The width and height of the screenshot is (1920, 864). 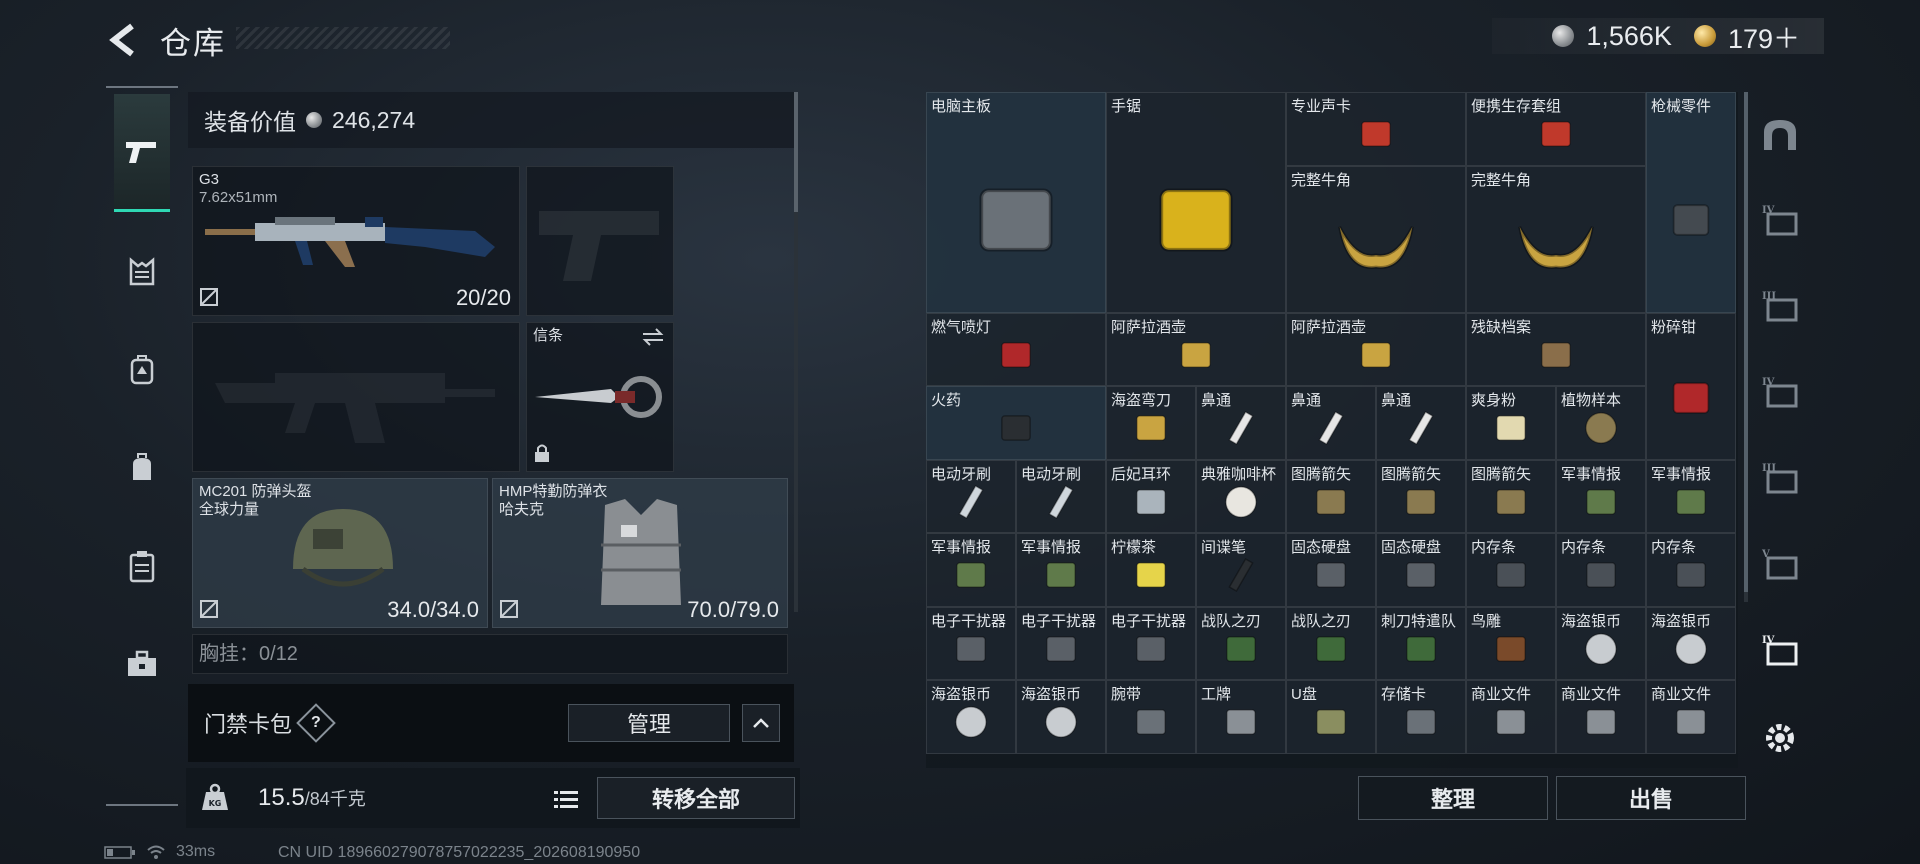 I want to click on back-arrow-icon, so click(x=121, y=40).